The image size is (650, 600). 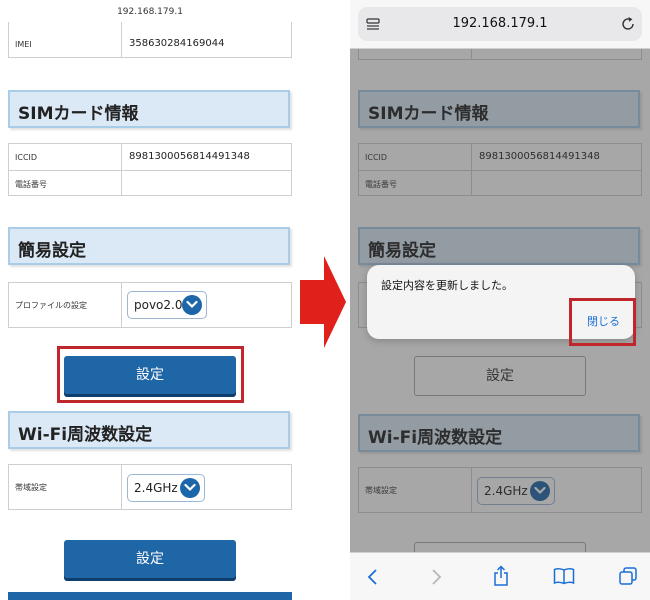 I want to click on row-separator, so click(x=150, y=170).